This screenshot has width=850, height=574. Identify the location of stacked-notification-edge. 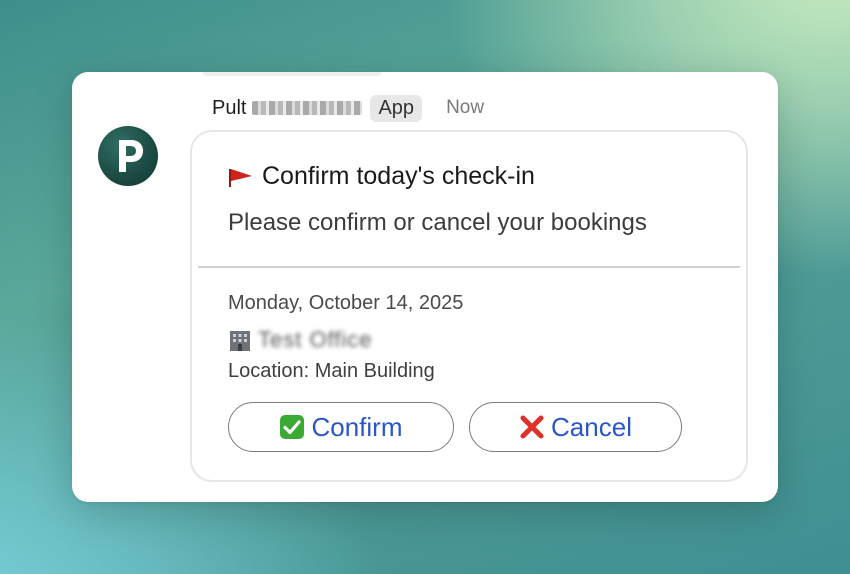
(292, 74).